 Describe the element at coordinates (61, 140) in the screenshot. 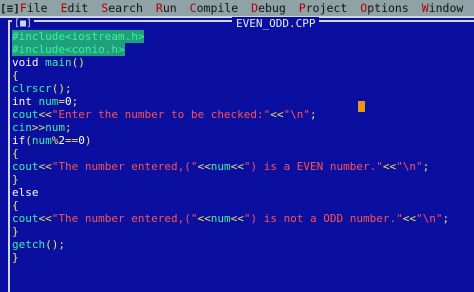

I see `literal-two: 2` at that location.